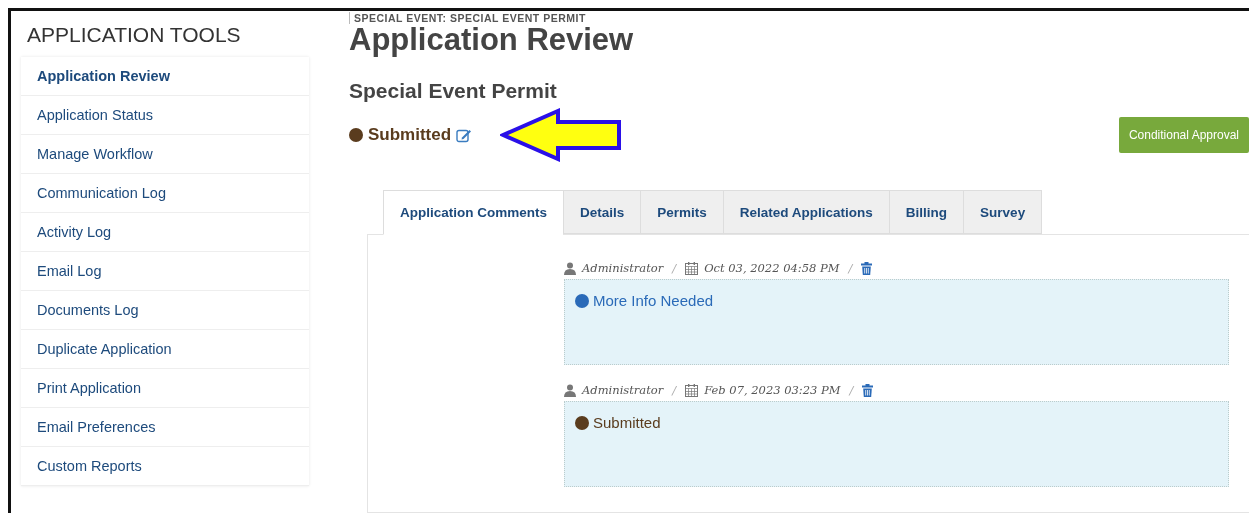 The width and height of the screenshot is (1249, 516). Describe the element at coordinates (464, 135) in the screenshot. I see `edit-icon` at that location.